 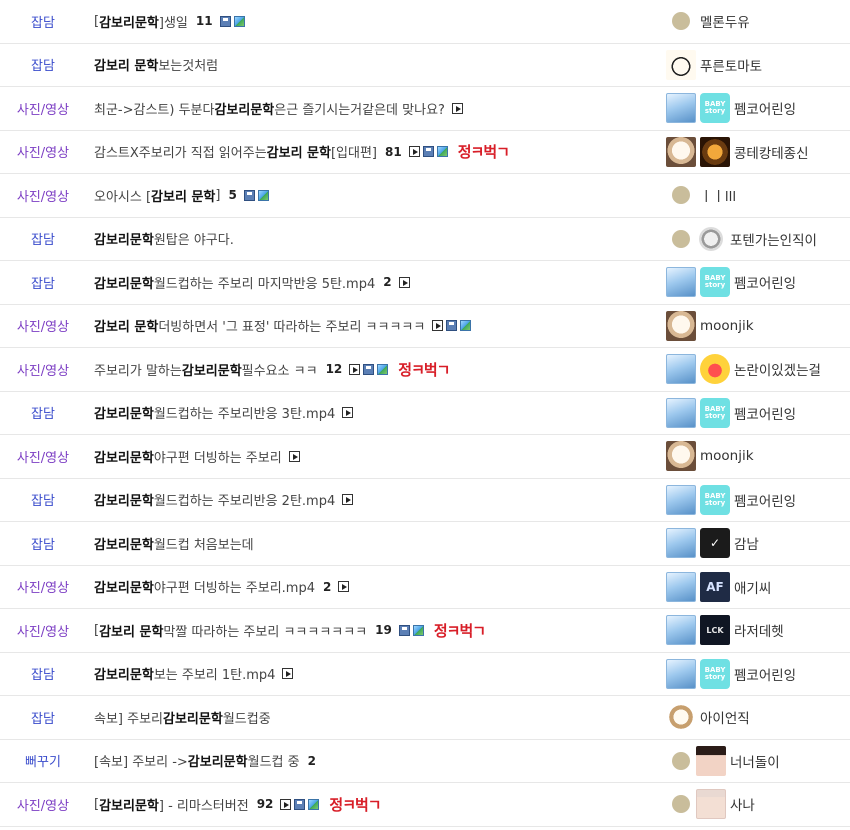 I want to click on list-item: 잡담 감보리 문학 보는것처럼 푸른토마토, so click(x=425, y=65).